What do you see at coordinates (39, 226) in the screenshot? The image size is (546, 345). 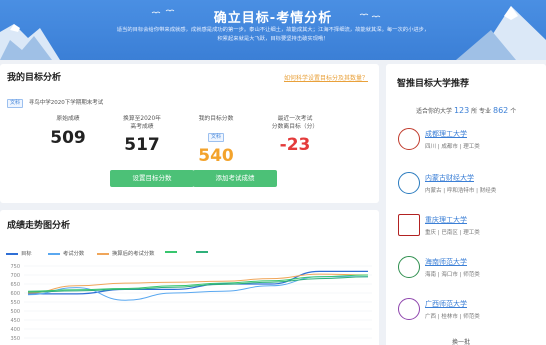 I see `trend-title: 成绩走势图分析` at bounding box center [39, 226].